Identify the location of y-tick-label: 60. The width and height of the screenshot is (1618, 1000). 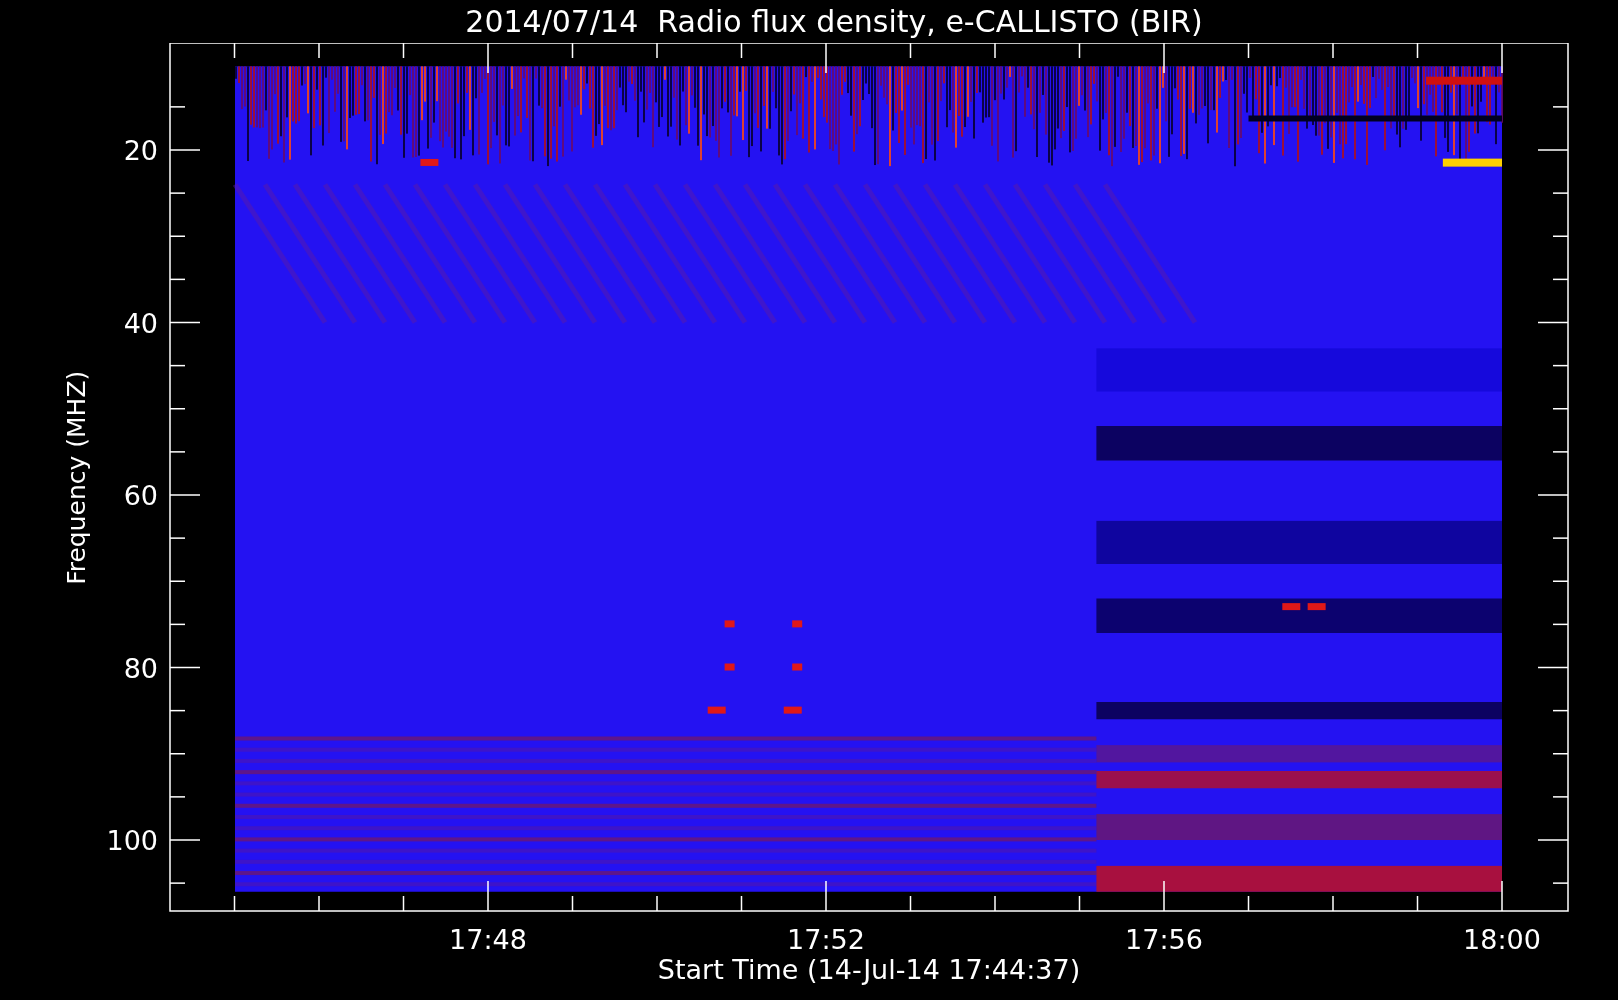
(140, 495).